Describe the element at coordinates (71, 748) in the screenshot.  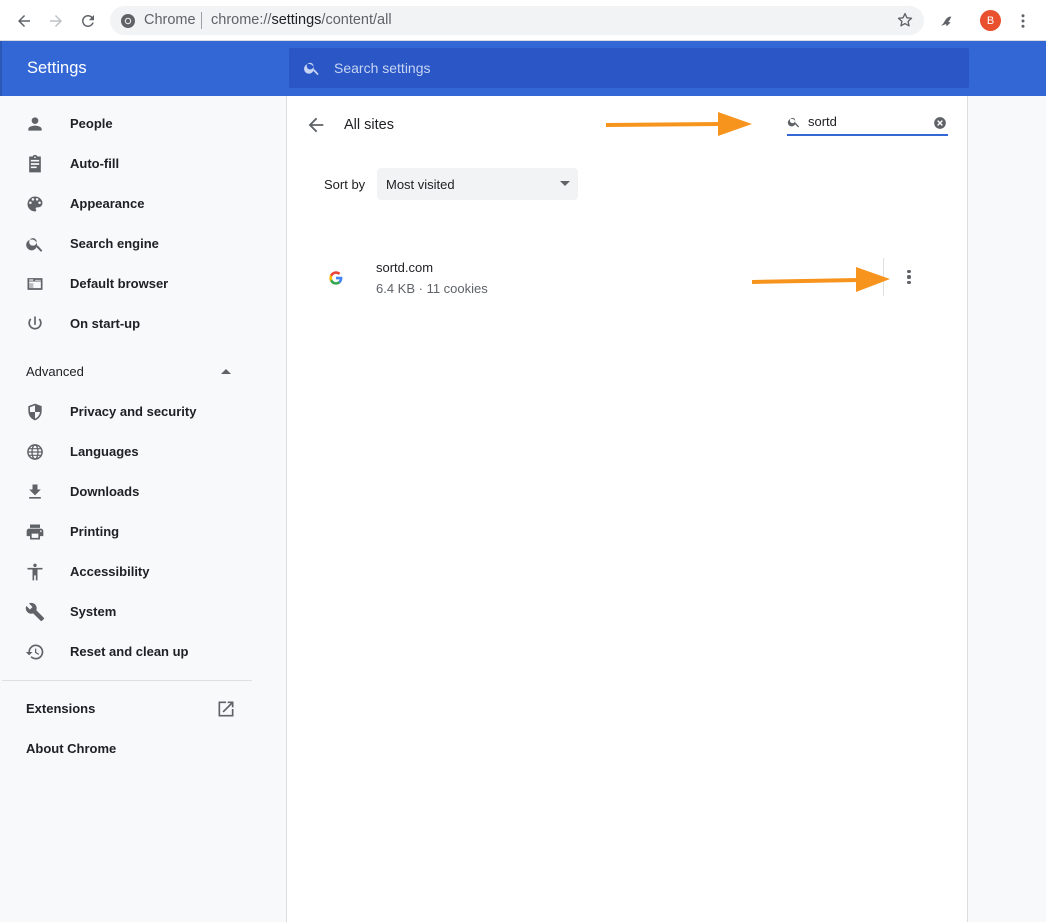
I see `about-chrome-label: About Chrome` at that location.